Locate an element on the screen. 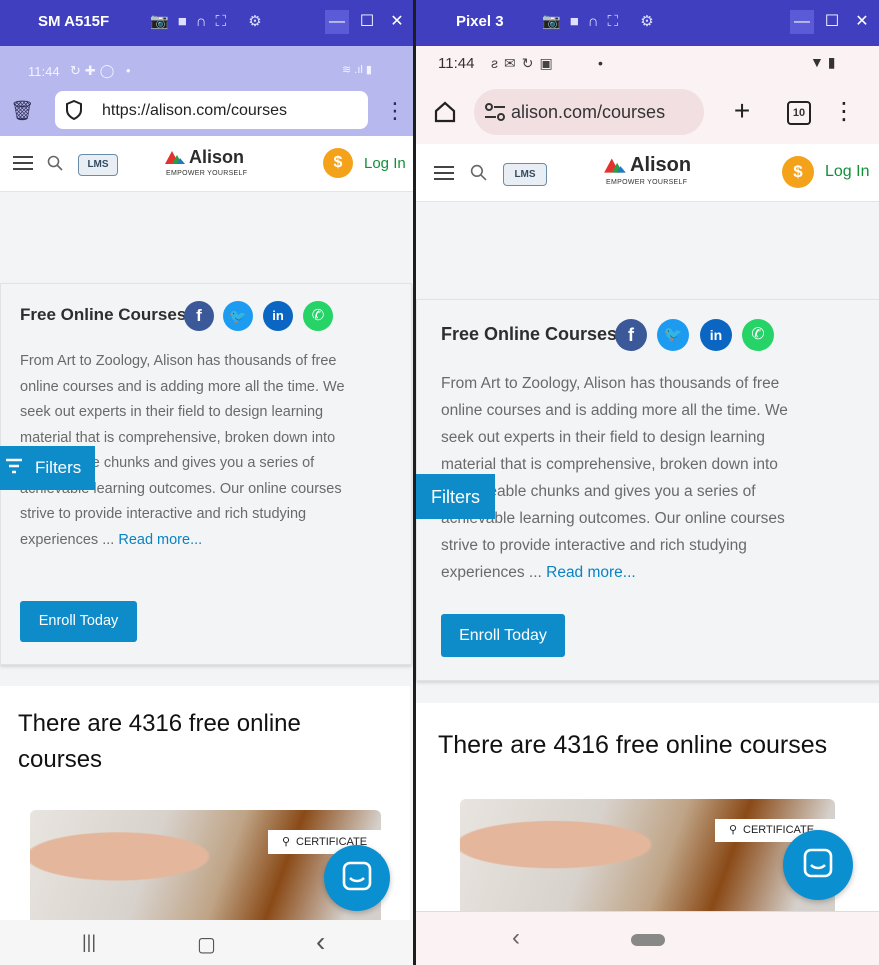  status-notification-icons: ↻✚◯ is located at coordinates (94, 70).